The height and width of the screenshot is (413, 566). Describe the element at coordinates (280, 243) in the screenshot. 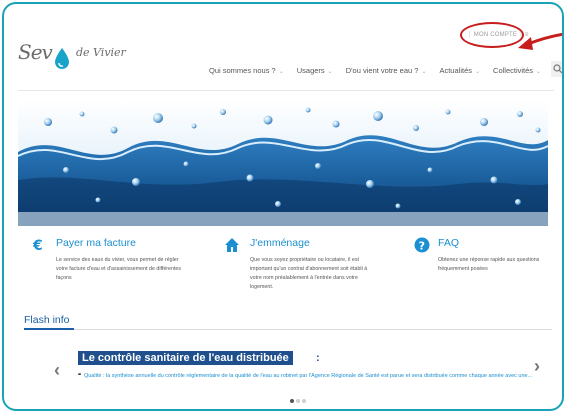

I see `feature-title: J'emménage` at that location.